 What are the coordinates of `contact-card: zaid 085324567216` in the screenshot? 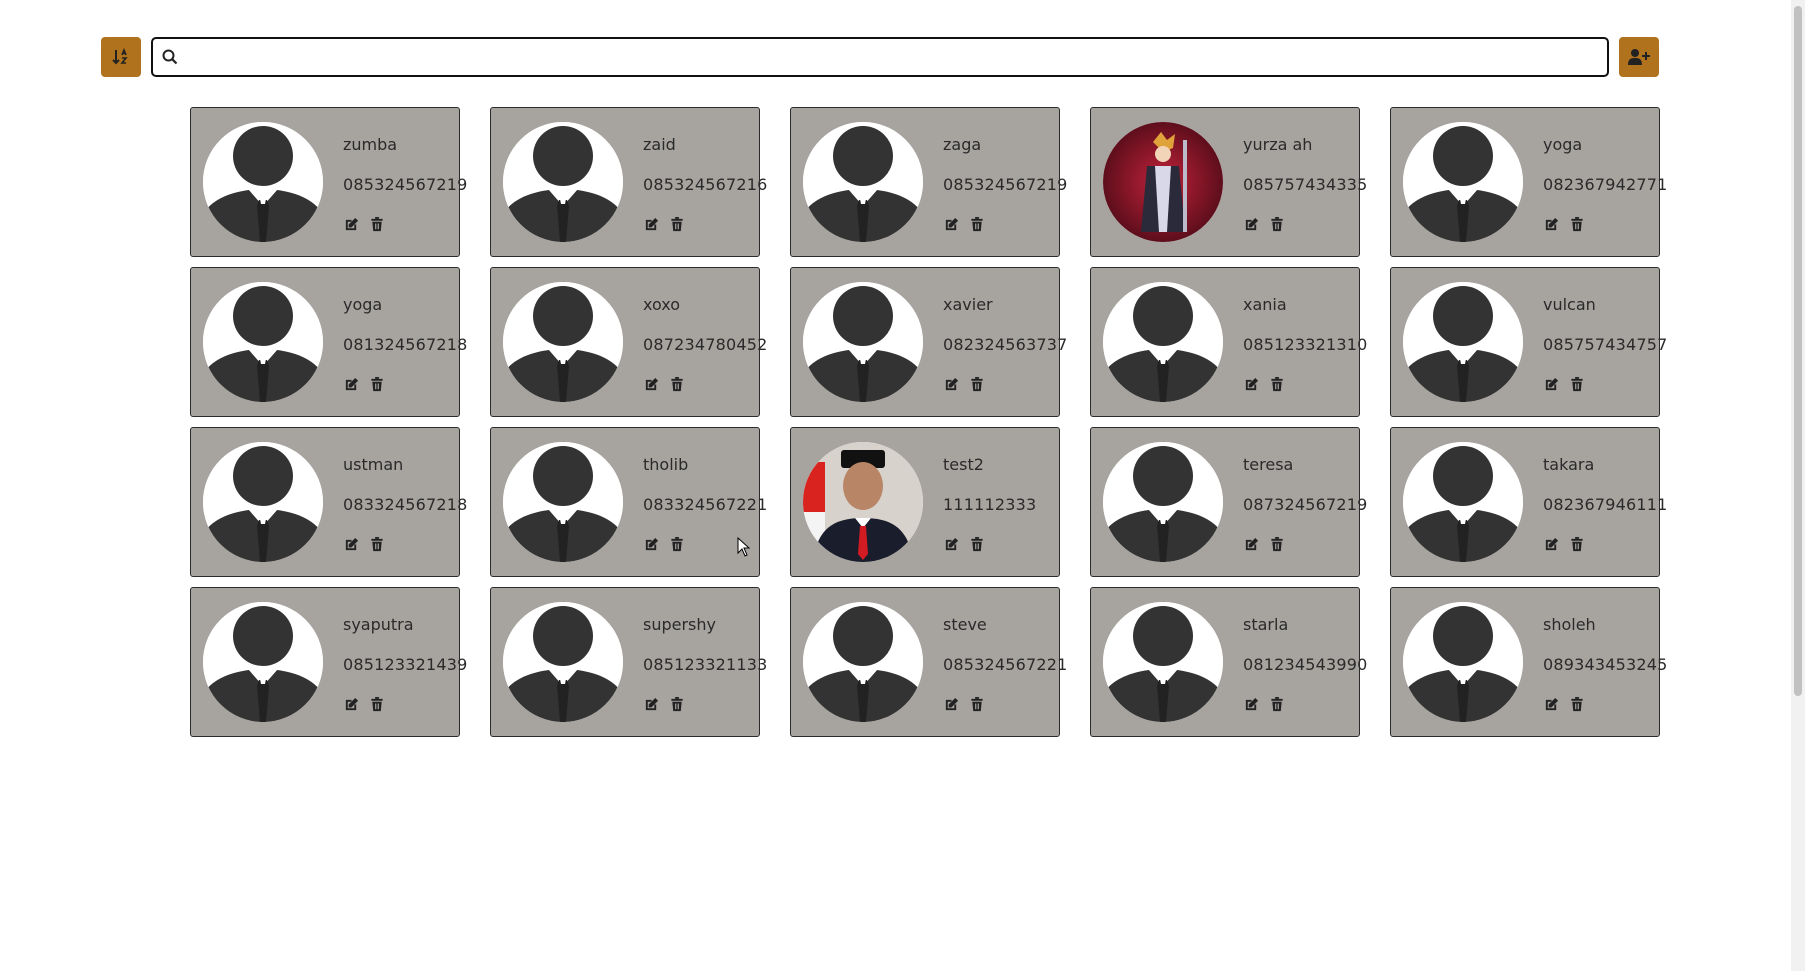 It's located at (628, 182).